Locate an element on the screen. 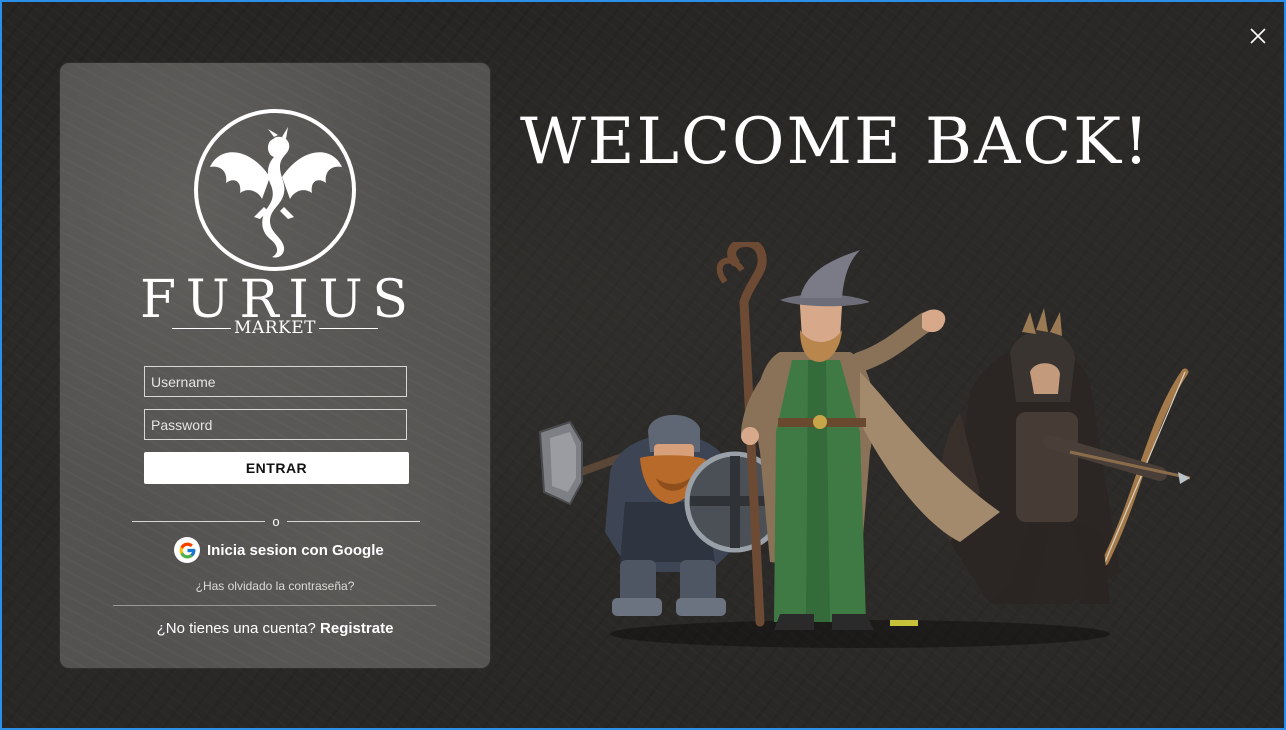  signup-prompt: ¿No tienes una cuenta? is located at coordinates (236, 628).